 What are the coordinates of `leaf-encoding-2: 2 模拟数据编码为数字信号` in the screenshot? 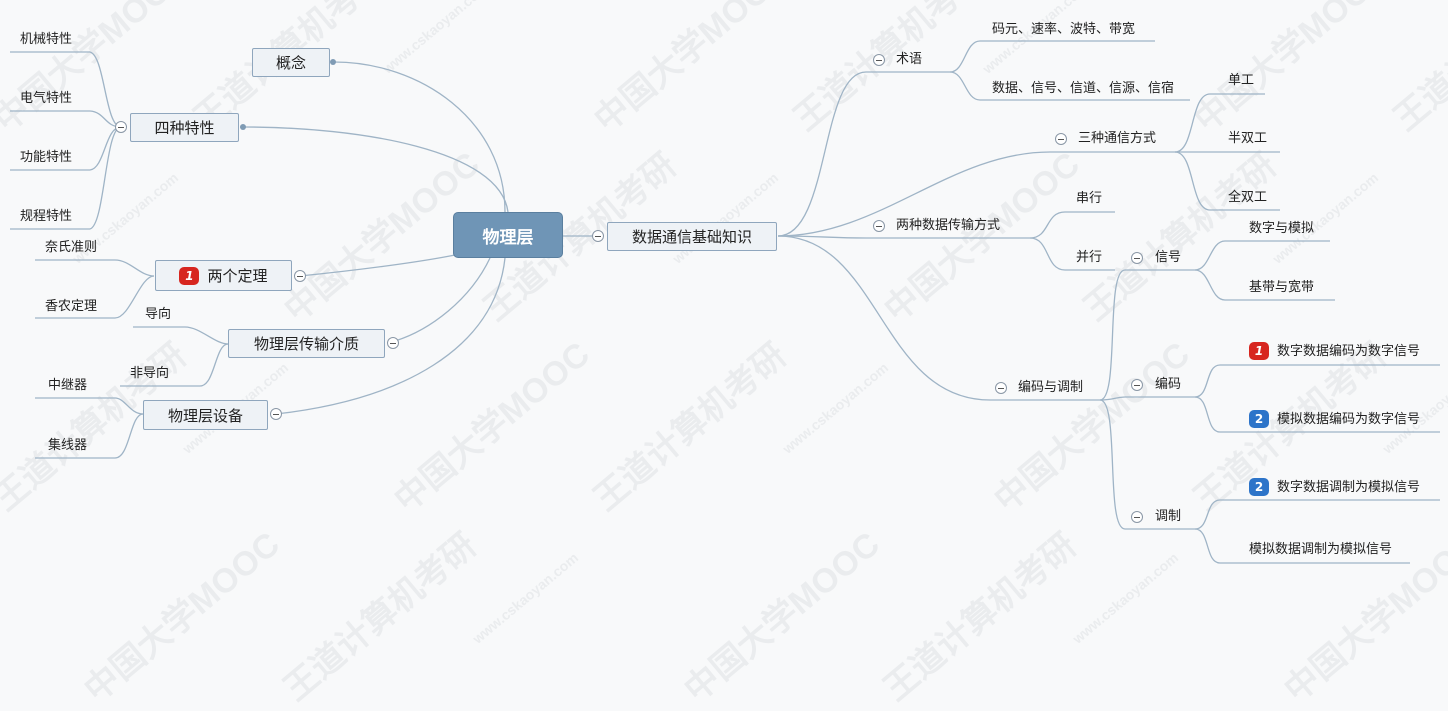 It's located at (1334, 419).